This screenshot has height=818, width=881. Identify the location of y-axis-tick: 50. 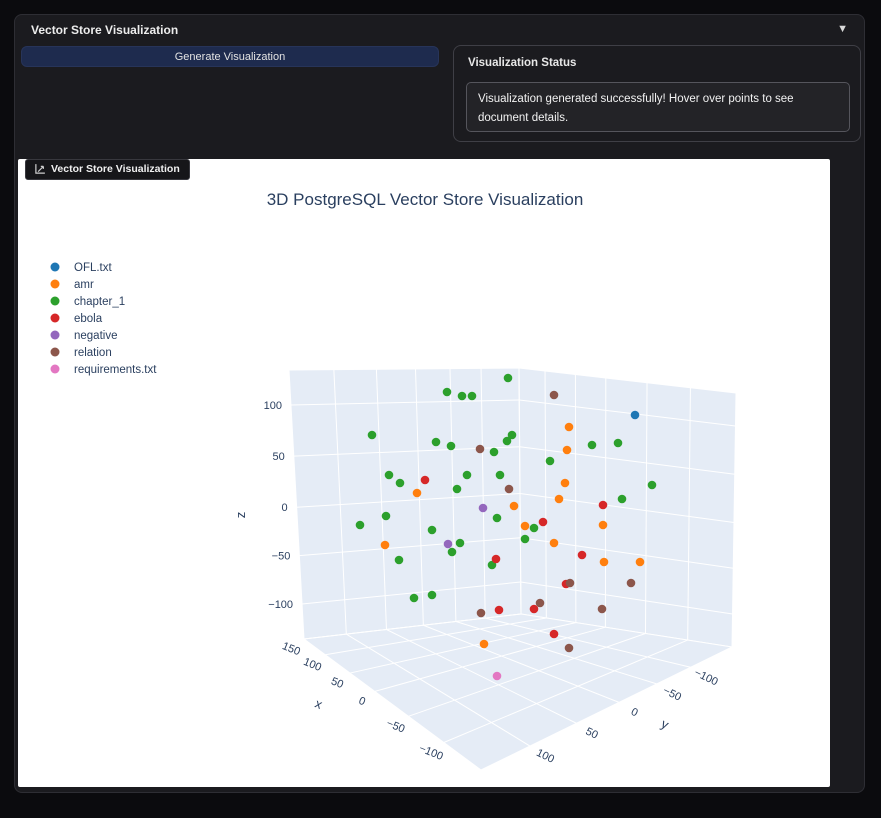
(592, 733).